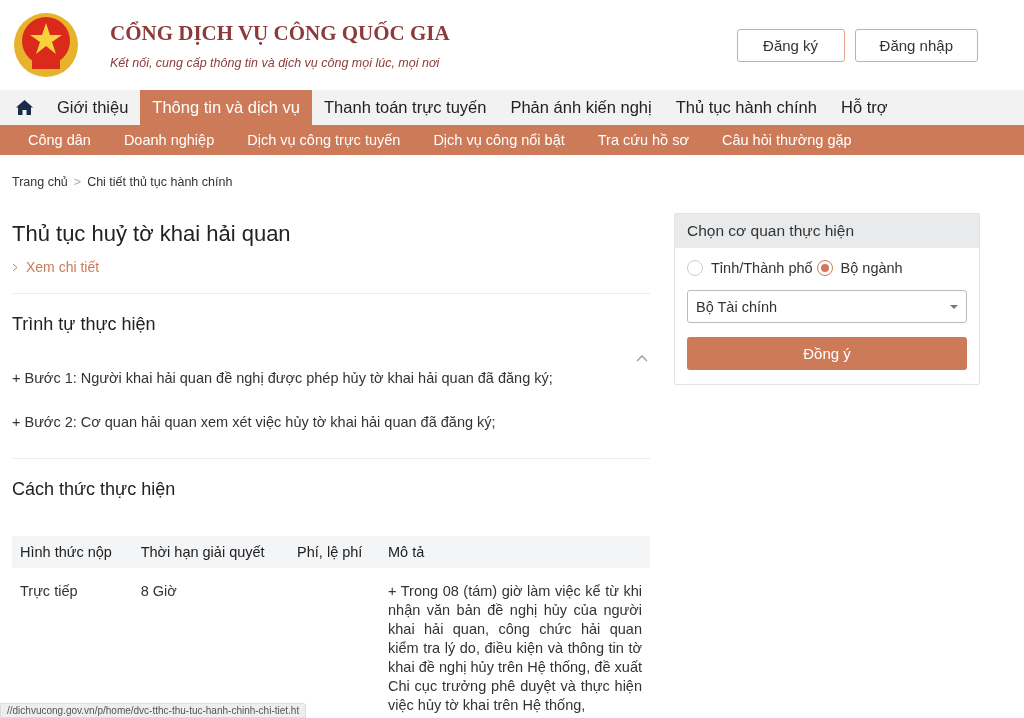  I want to click on nav-tab: Thanh toán trực tuyến, so click(405, 107).